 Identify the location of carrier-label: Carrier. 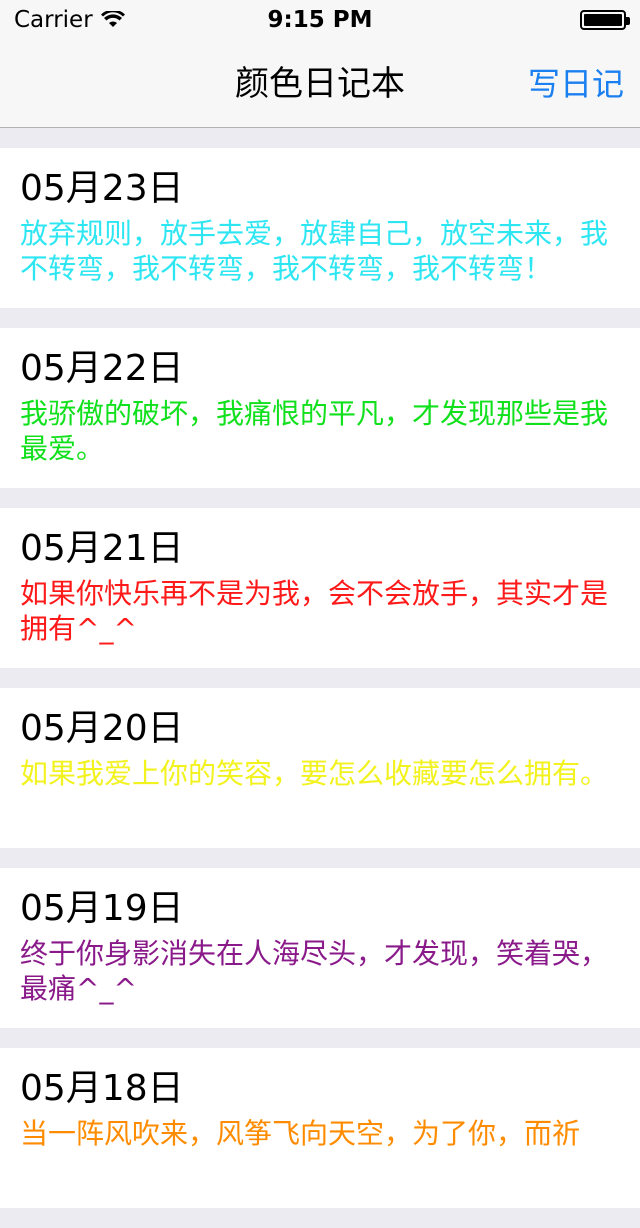
(53, 20).